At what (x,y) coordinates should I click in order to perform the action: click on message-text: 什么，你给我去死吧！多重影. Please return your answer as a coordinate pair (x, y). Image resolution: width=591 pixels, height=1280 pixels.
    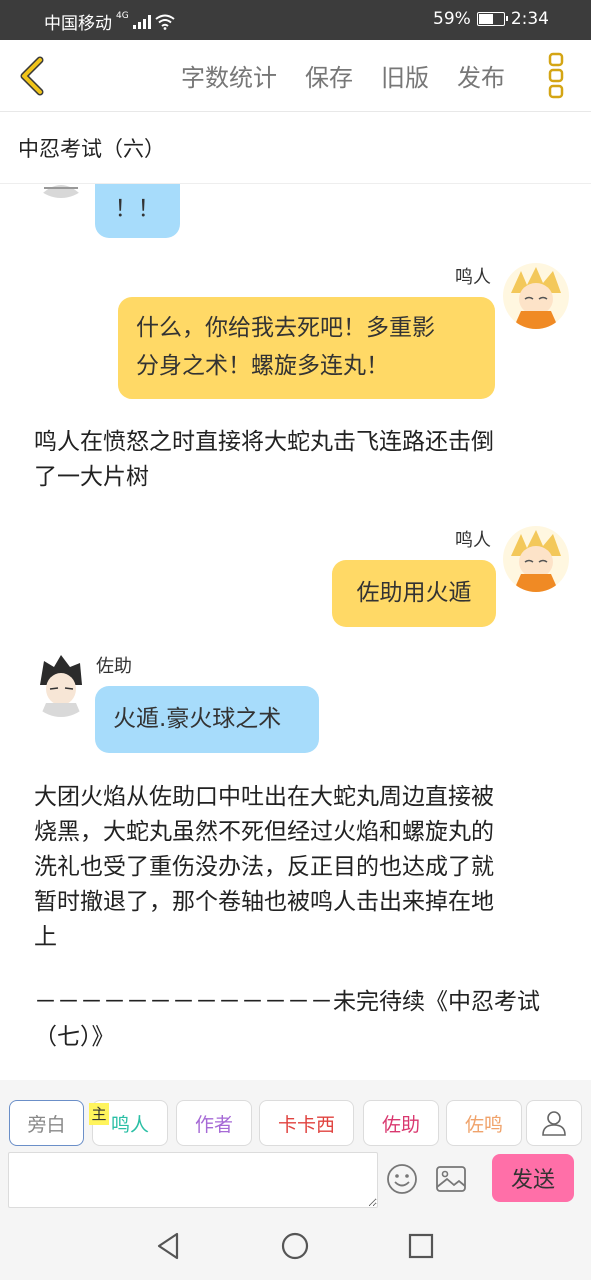
    Looking at the image, I should click on (285, 328).